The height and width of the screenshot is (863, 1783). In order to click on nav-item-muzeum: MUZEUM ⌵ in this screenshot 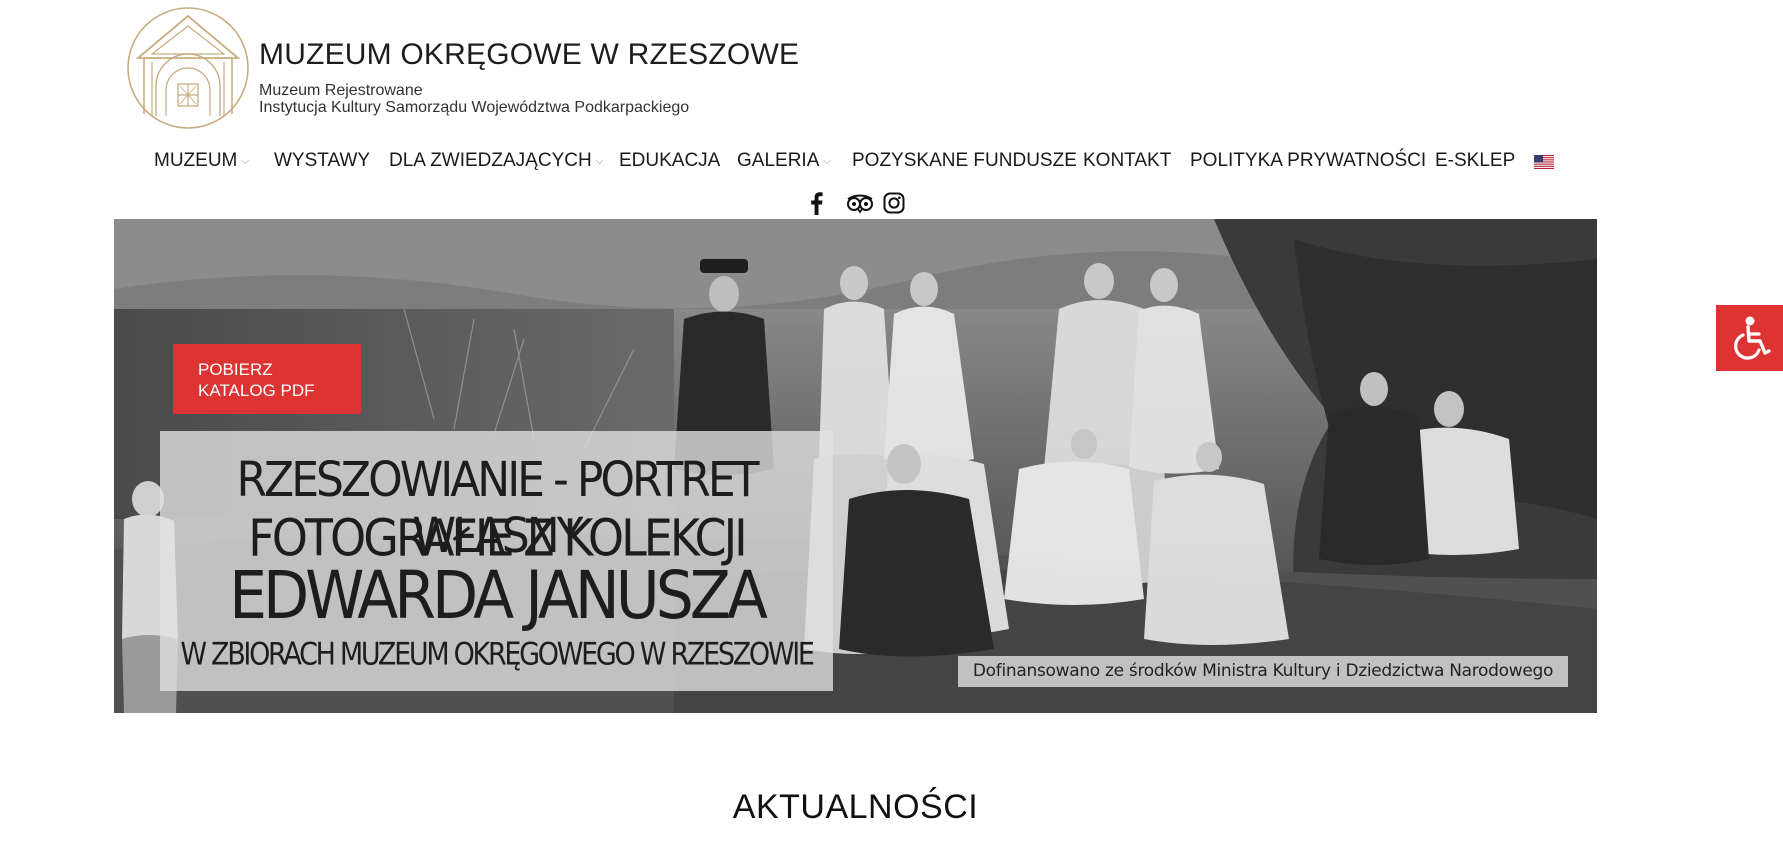, I will do `click(201, 161)`.